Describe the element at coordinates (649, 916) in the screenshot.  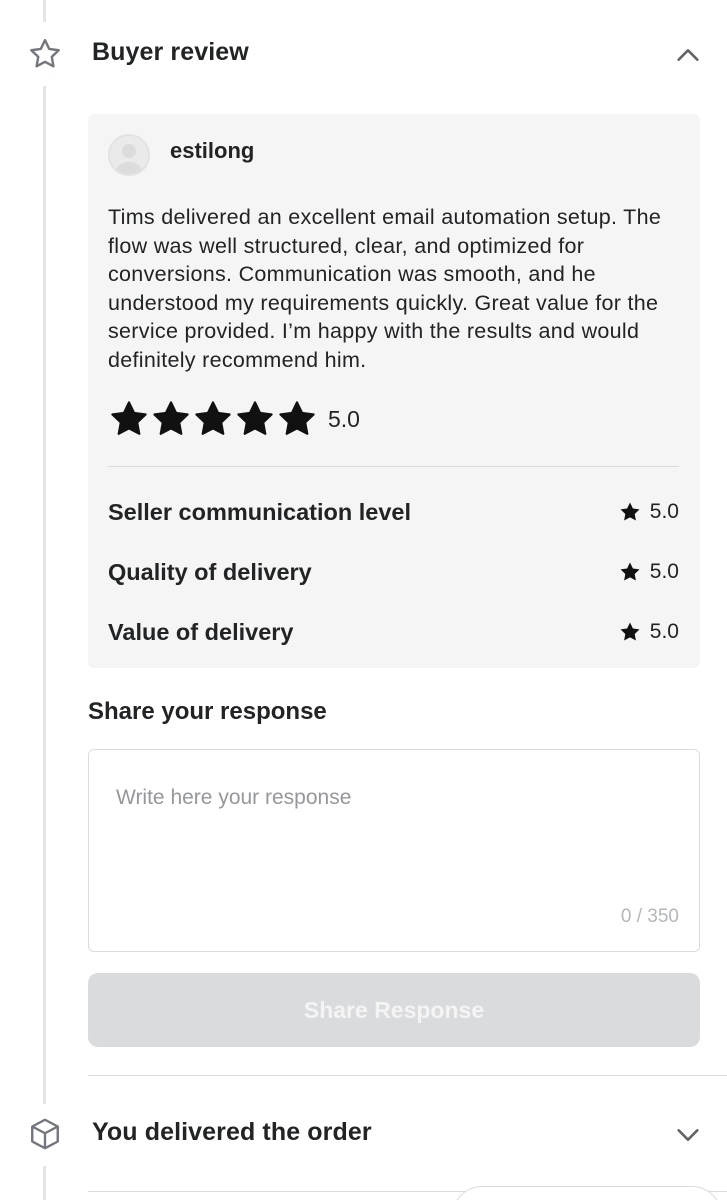
I see `character-counter: 0 / 350` at that location.